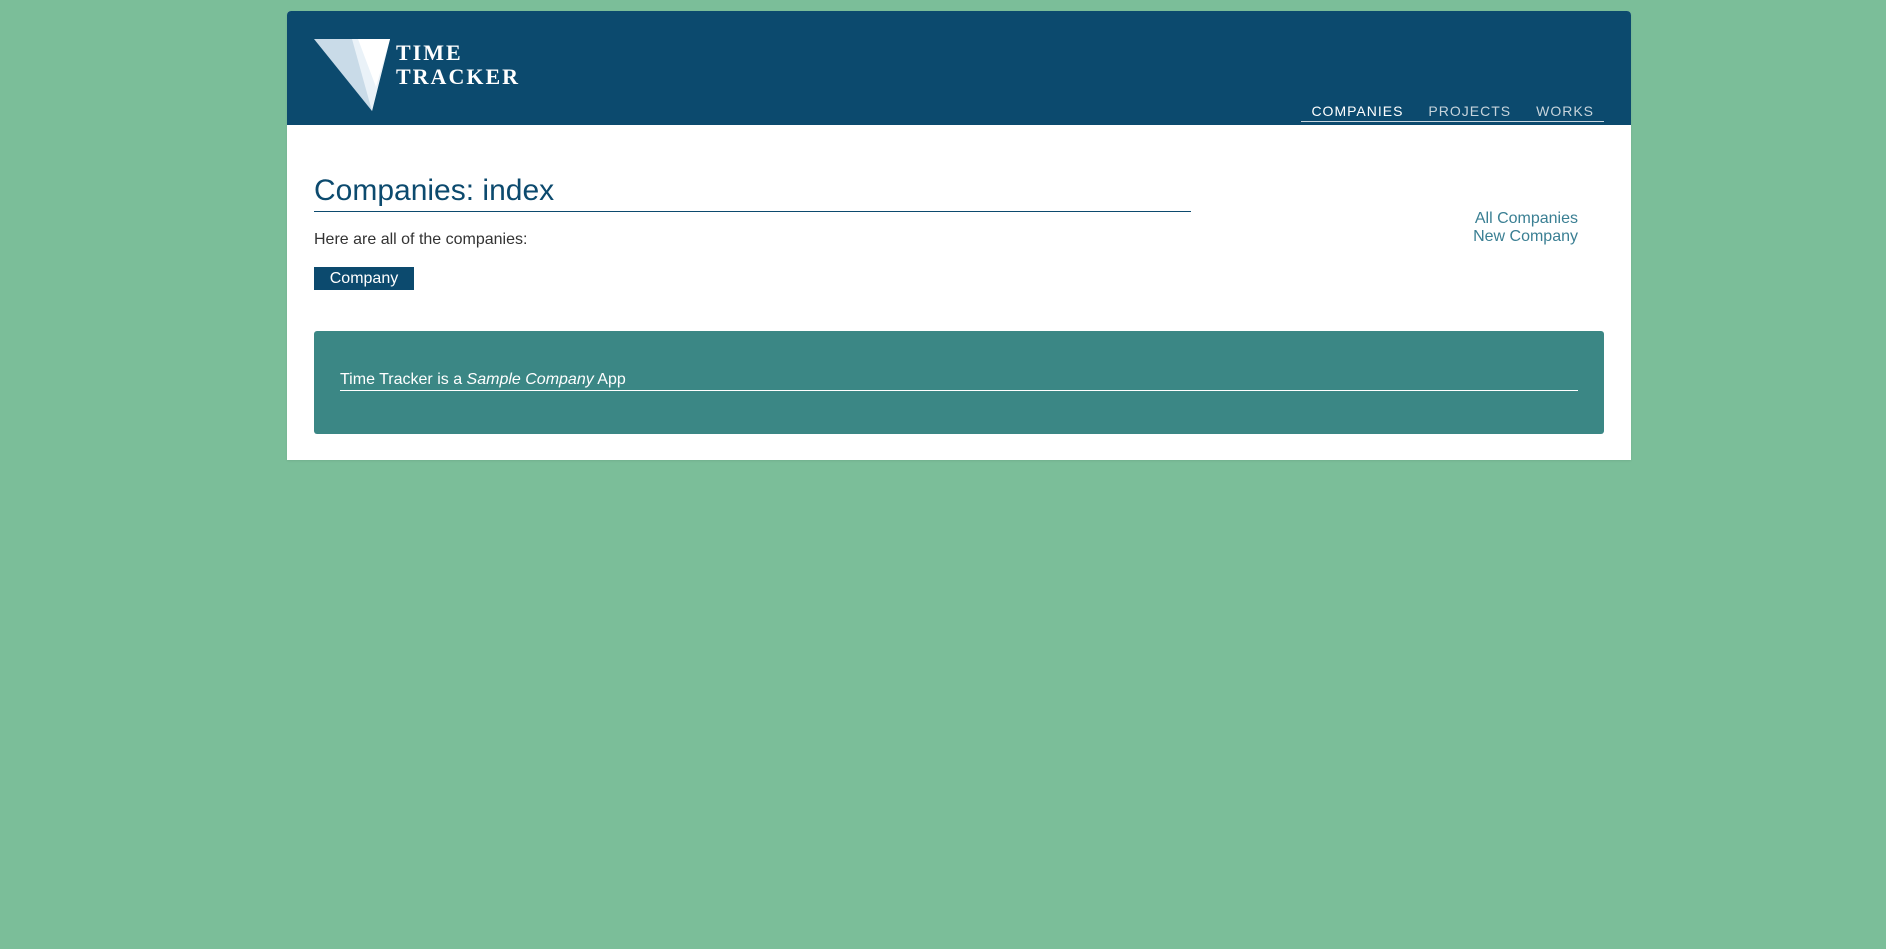 The image size is (1886, 949). I want to click on footer-prefix: Time Tracker is a, so click(403, 379).